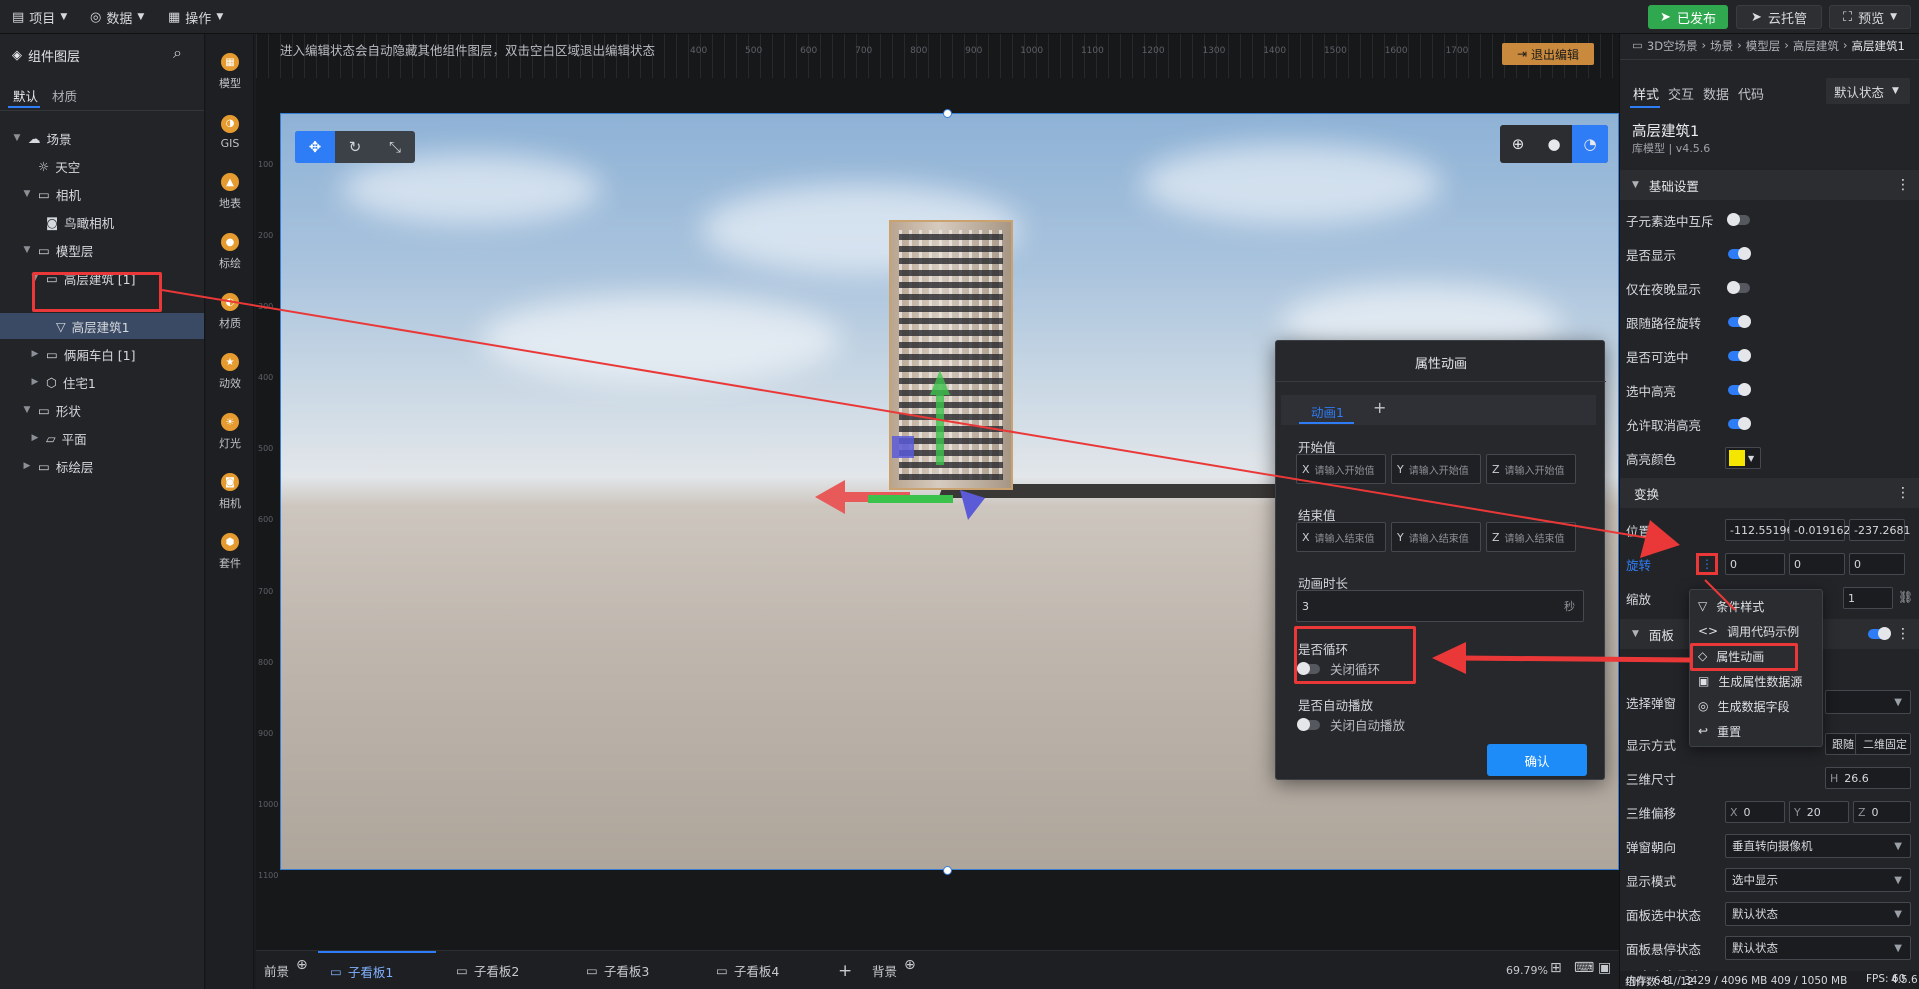  What do you see at coordinates (1731, 606) in the screenshot?
I see `menu-item-conditional-style: ▽ 条件样式` at bounding box center [1731, 606].